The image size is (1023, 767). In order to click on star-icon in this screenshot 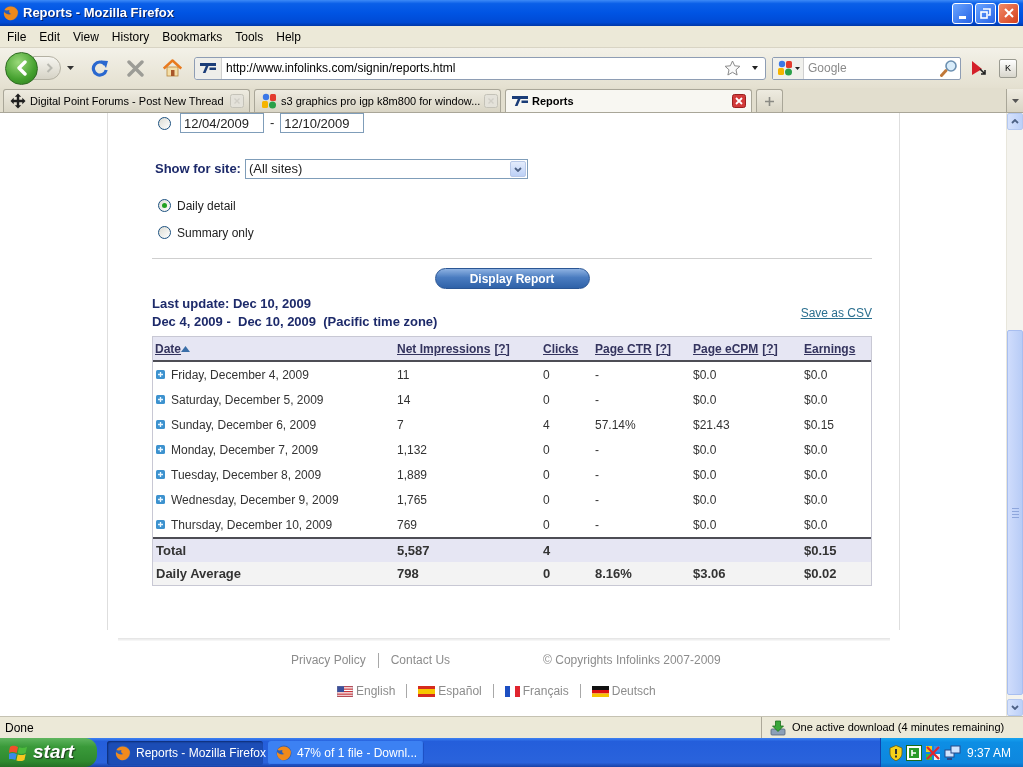, I will do `click(732, 68)`.